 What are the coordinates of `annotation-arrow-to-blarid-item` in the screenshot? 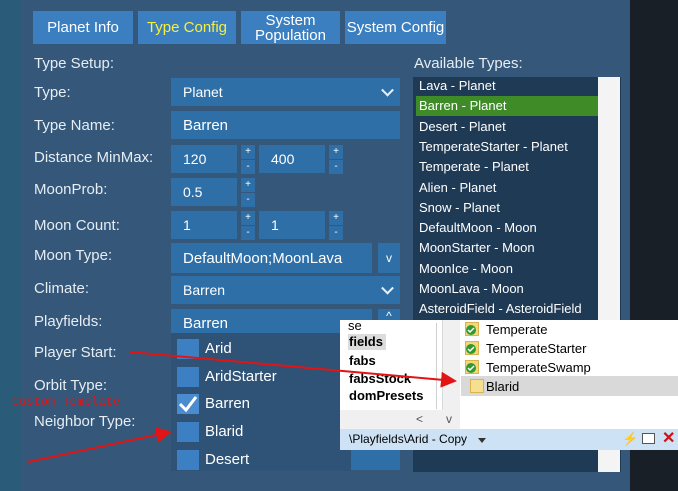 It's located at (99, 445).